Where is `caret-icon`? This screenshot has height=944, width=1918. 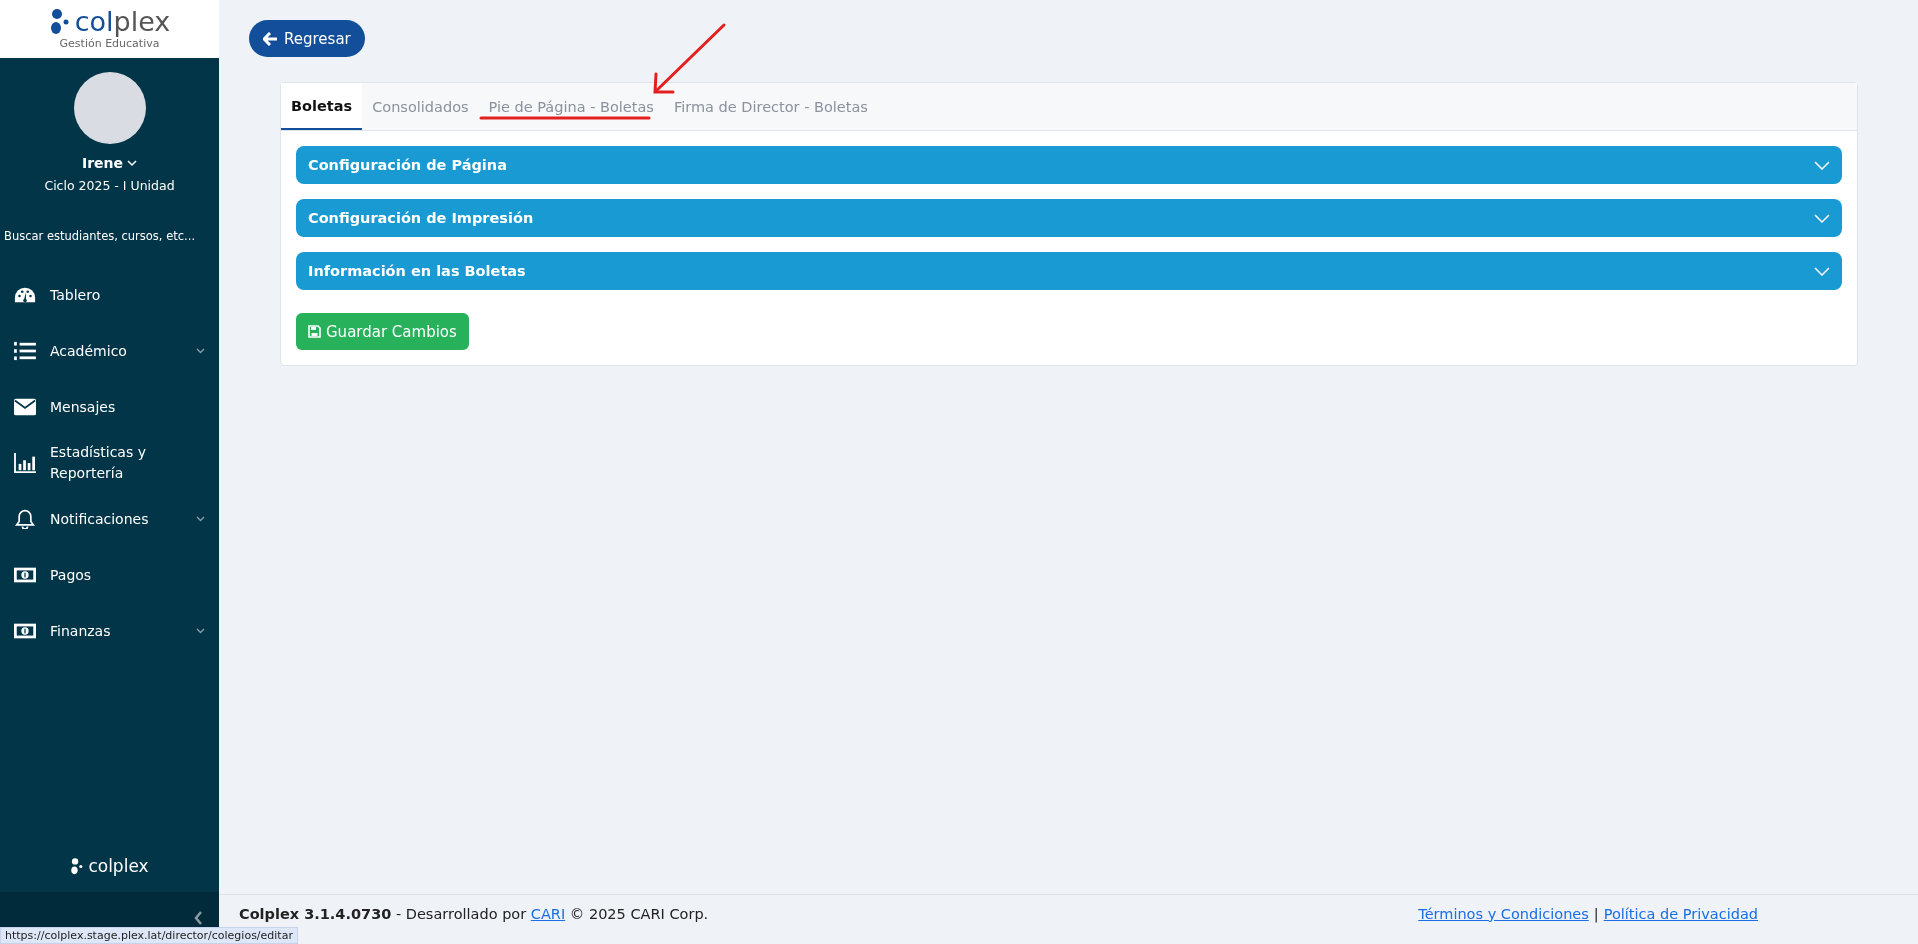 caret-icon is located at coordinates (132, 163).